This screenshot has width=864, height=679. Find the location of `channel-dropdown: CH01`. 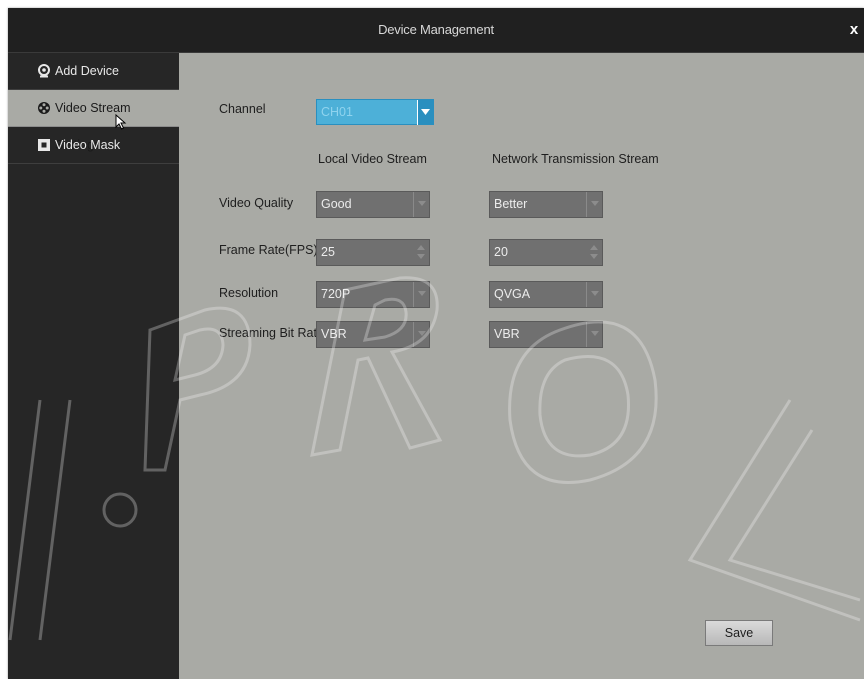

channel-dropdown: CH01 is located at coordinates (375, 112).